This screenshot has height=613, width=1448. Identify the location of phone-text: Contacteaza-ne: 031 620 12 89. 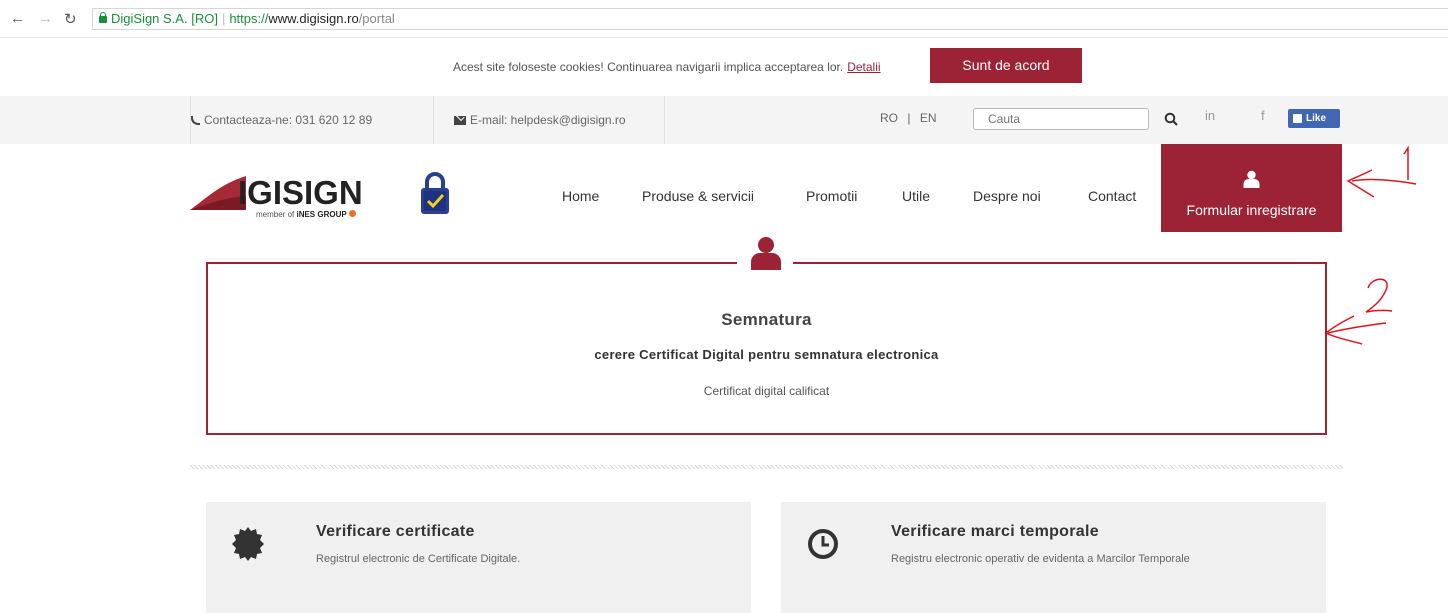
(288, 120).